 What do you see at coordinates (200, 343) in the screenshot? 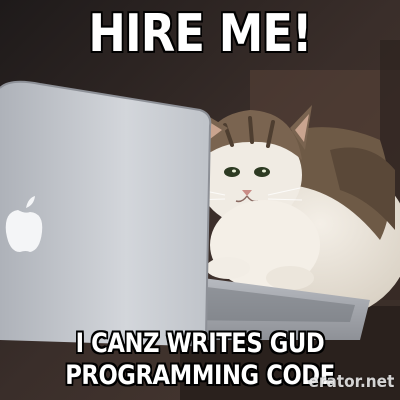
I see `bottom-caption-line-1: I CANZ WRITES GUD` at bounding box center [200, 343].